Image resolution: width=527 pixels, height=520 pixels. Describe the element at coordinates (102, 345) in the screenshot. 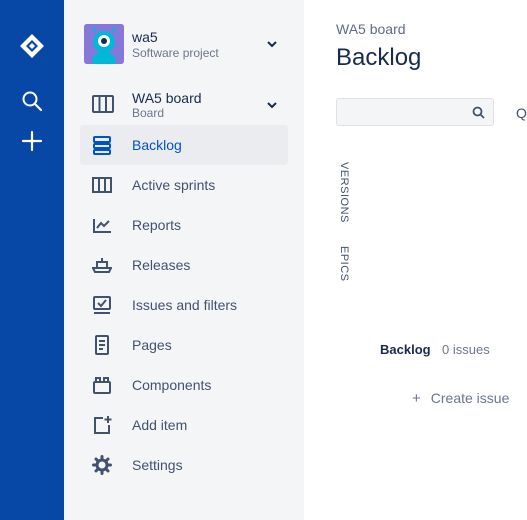

I see `pages-icon` at that location.